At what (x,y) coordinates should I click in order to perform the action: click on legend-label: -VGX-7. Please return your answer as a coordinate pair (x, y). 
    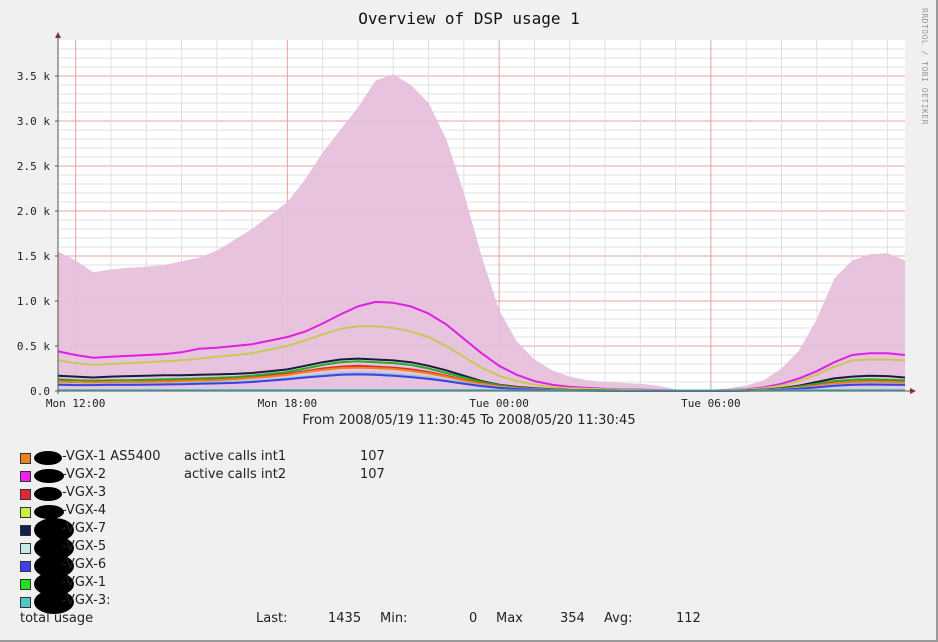
    Looking at the image, I should click on (84, 528).